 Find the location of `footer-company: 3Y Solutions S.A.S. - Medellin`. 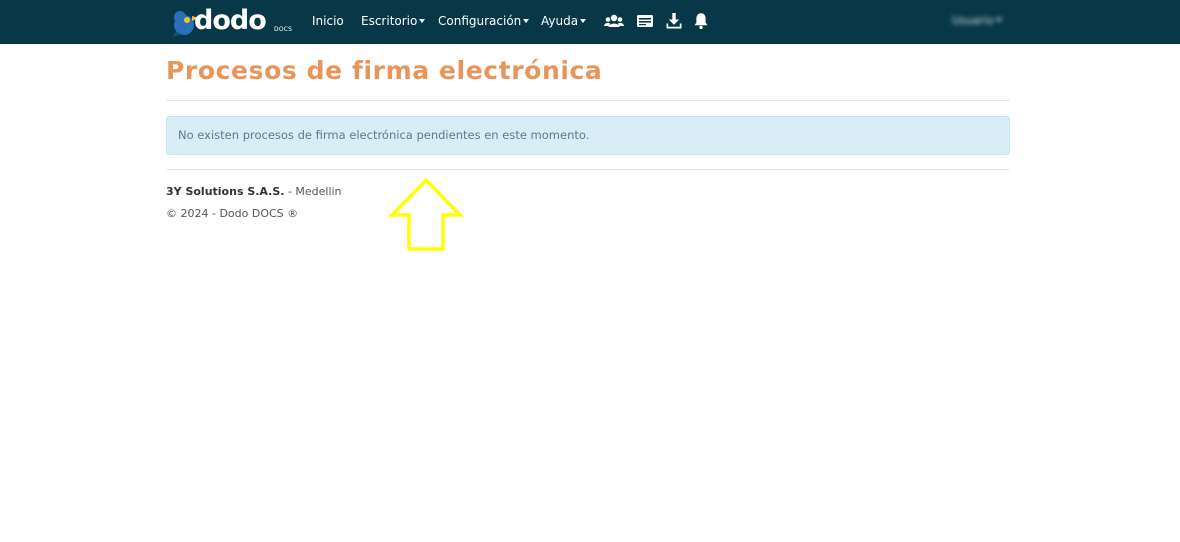

footer-company: 3Y Solutions S.A.S. - Medellin is located at coordinates (254, 191).